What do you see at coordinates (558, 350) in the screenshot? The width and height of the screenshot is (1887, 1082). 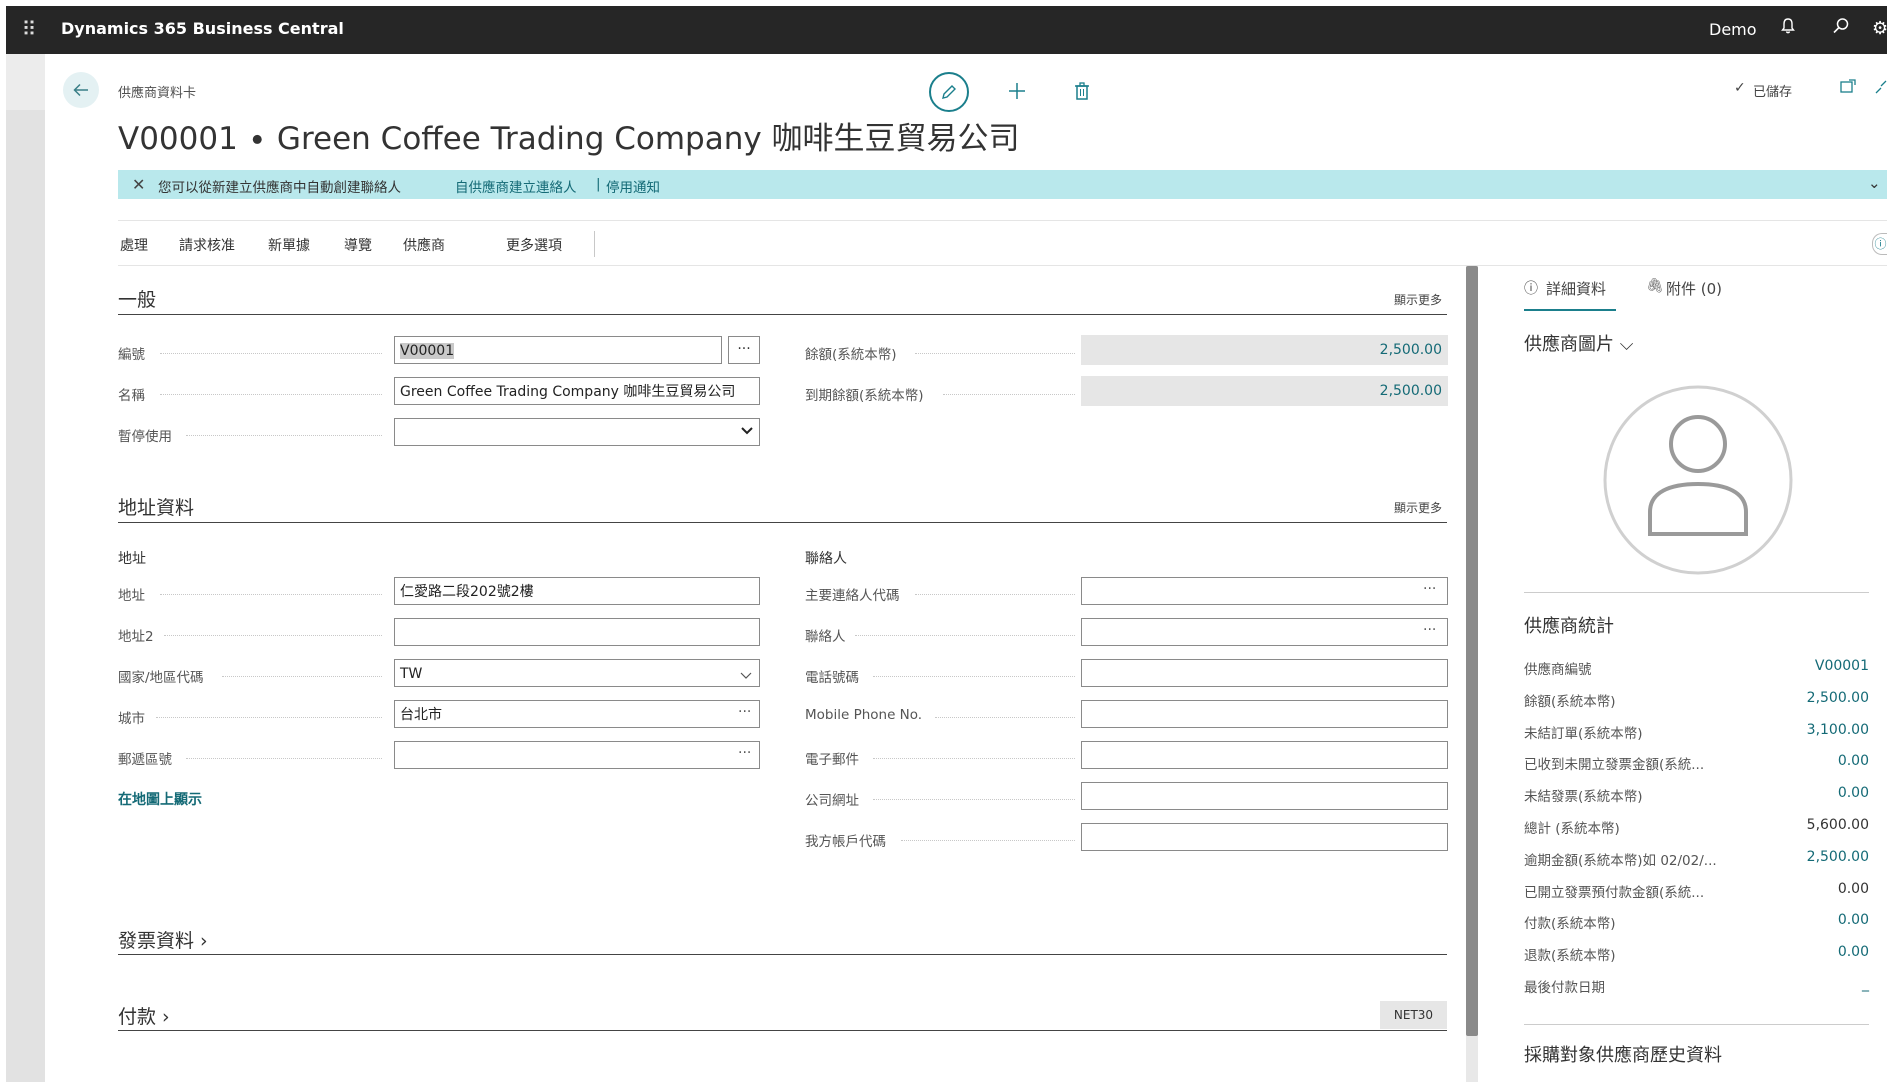 I see `no-field: V00001` at bounding box center [558, 350].